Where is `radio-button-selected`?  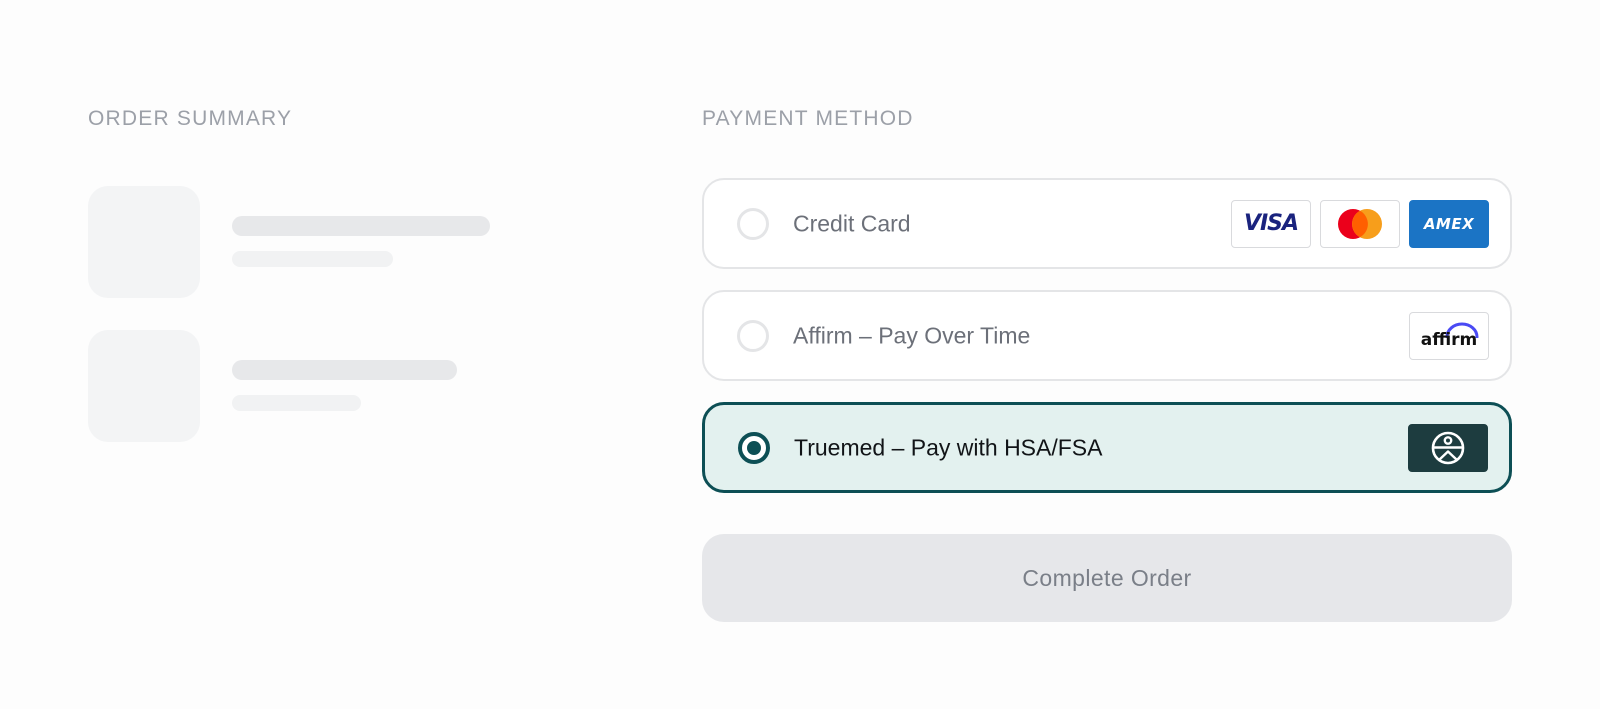
radio-button-selected is located at coordinates (754, 447).